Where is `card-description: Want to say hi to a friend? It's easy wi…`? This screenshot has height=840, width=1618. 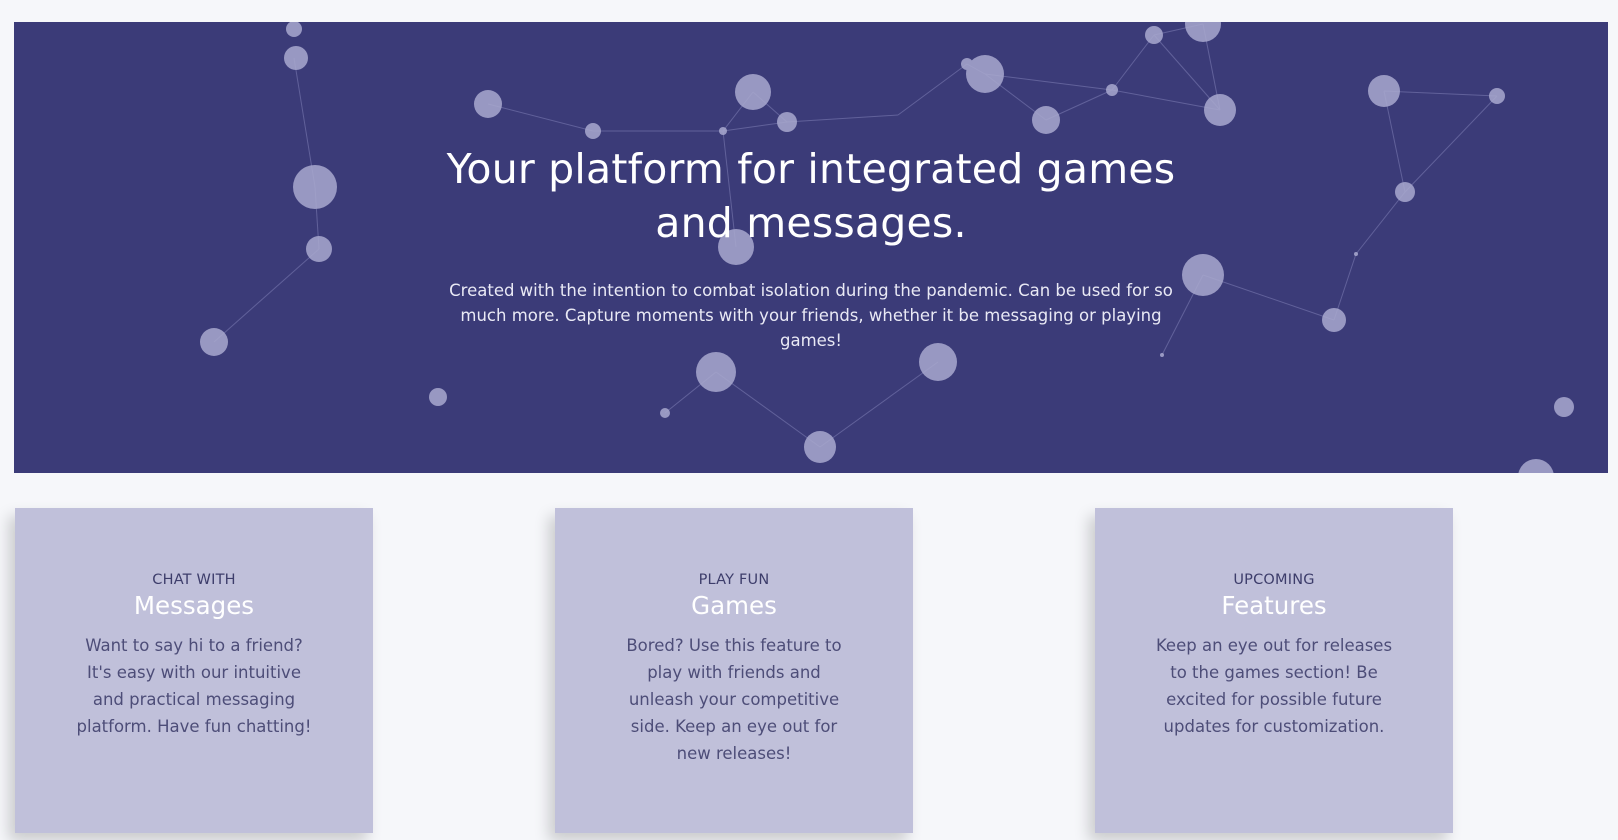
card-description: Want to say hi to a friend? It's easy wi… is located at coordinates (194, 686).